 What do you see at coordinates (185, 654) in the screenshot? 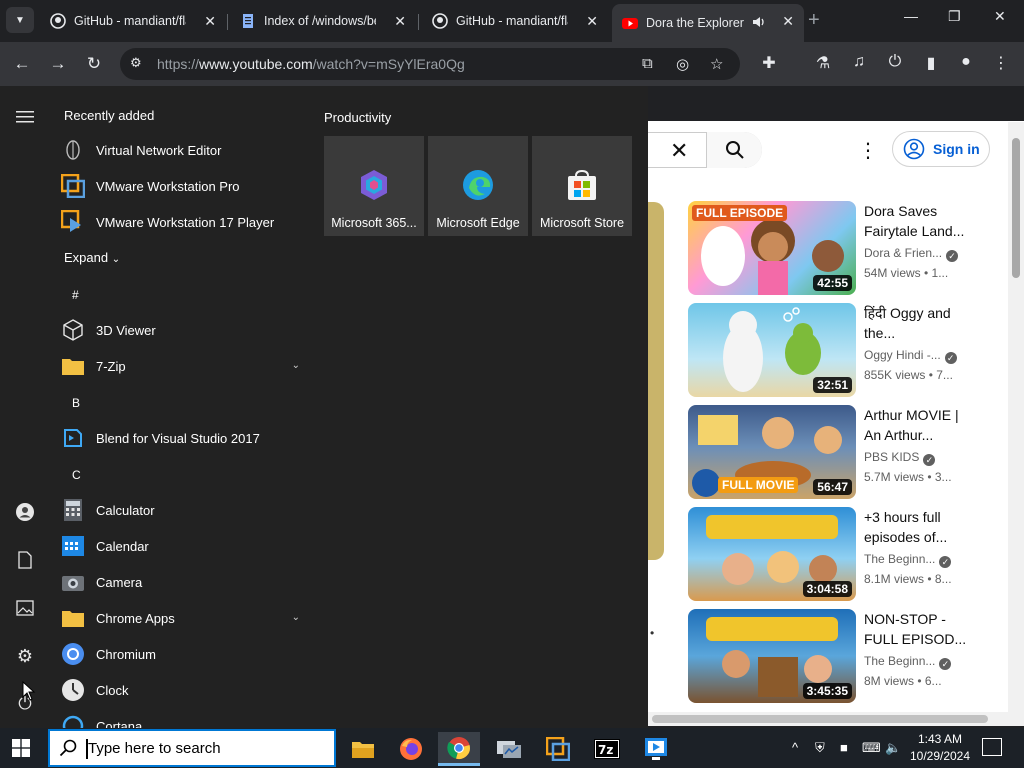
I see `app-chromium: Chromium` at bounding box center [185, 654].